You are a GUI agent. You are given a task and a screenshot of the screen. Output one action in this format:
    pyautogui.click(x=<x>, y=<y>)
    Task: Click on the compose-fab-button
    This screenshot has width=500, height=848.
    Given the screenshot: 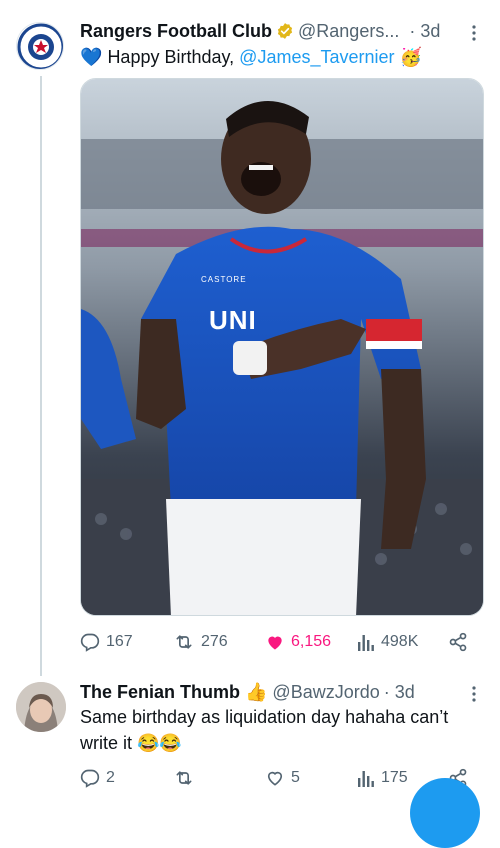 What is the action you would take?
    pyautogui.click(x=445, y=813)
    